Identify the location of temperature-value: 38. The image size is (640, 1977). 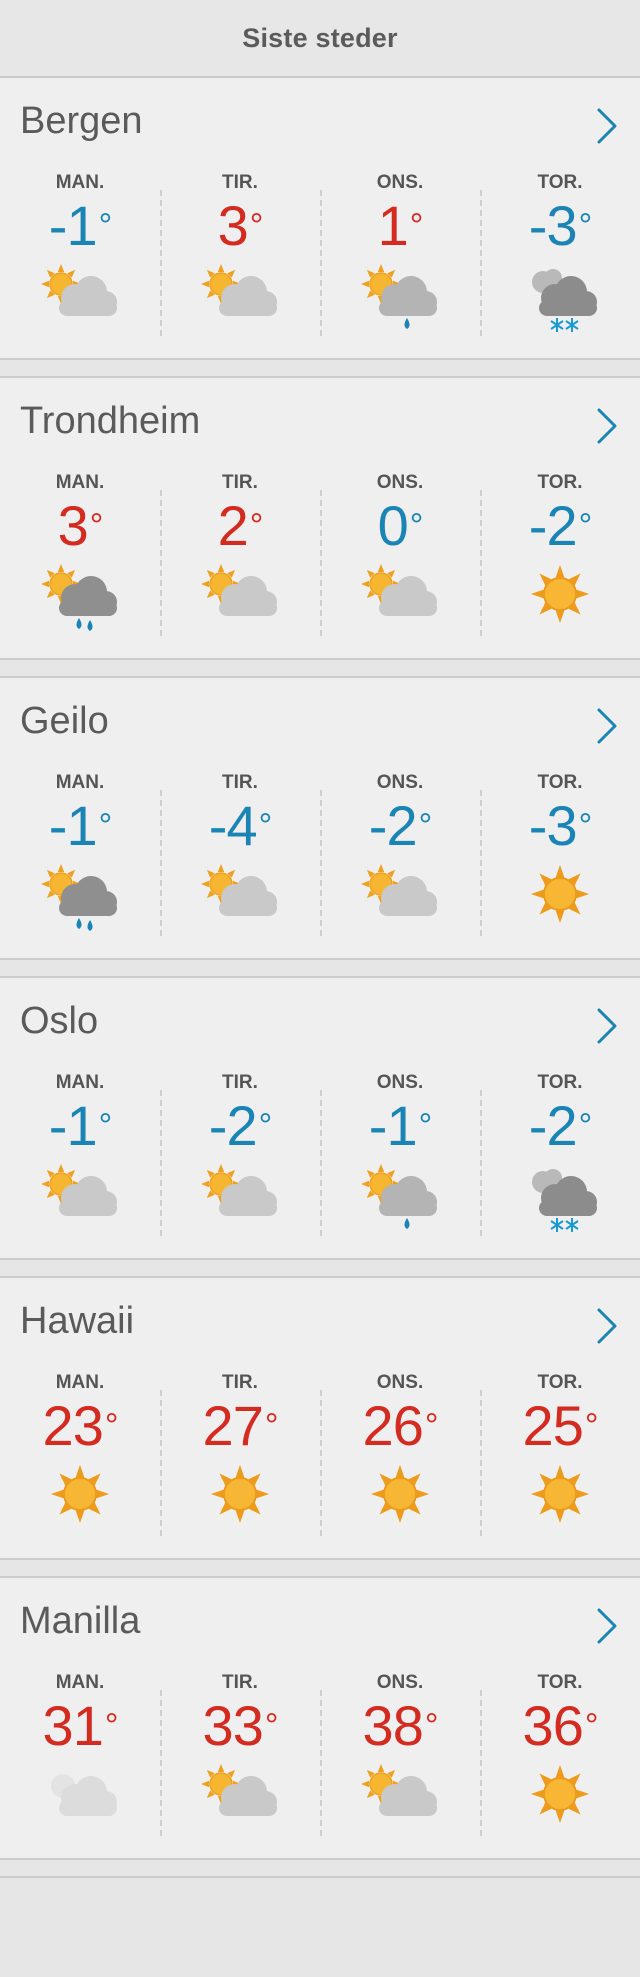
(393, 1725).